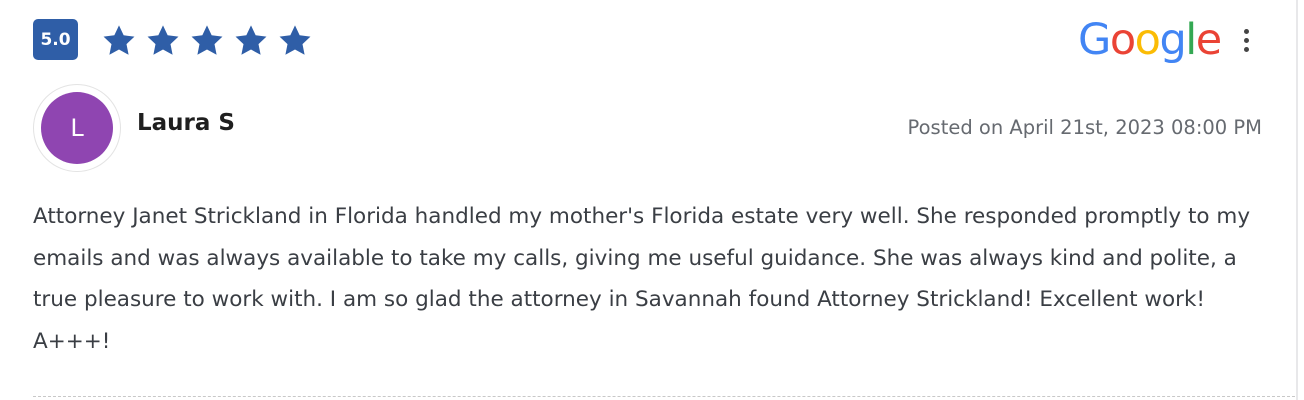 Image resolution: width=1304 pixels, height=400 pixels. I want to click on rating-badge: 5.0, so click(55, 39).